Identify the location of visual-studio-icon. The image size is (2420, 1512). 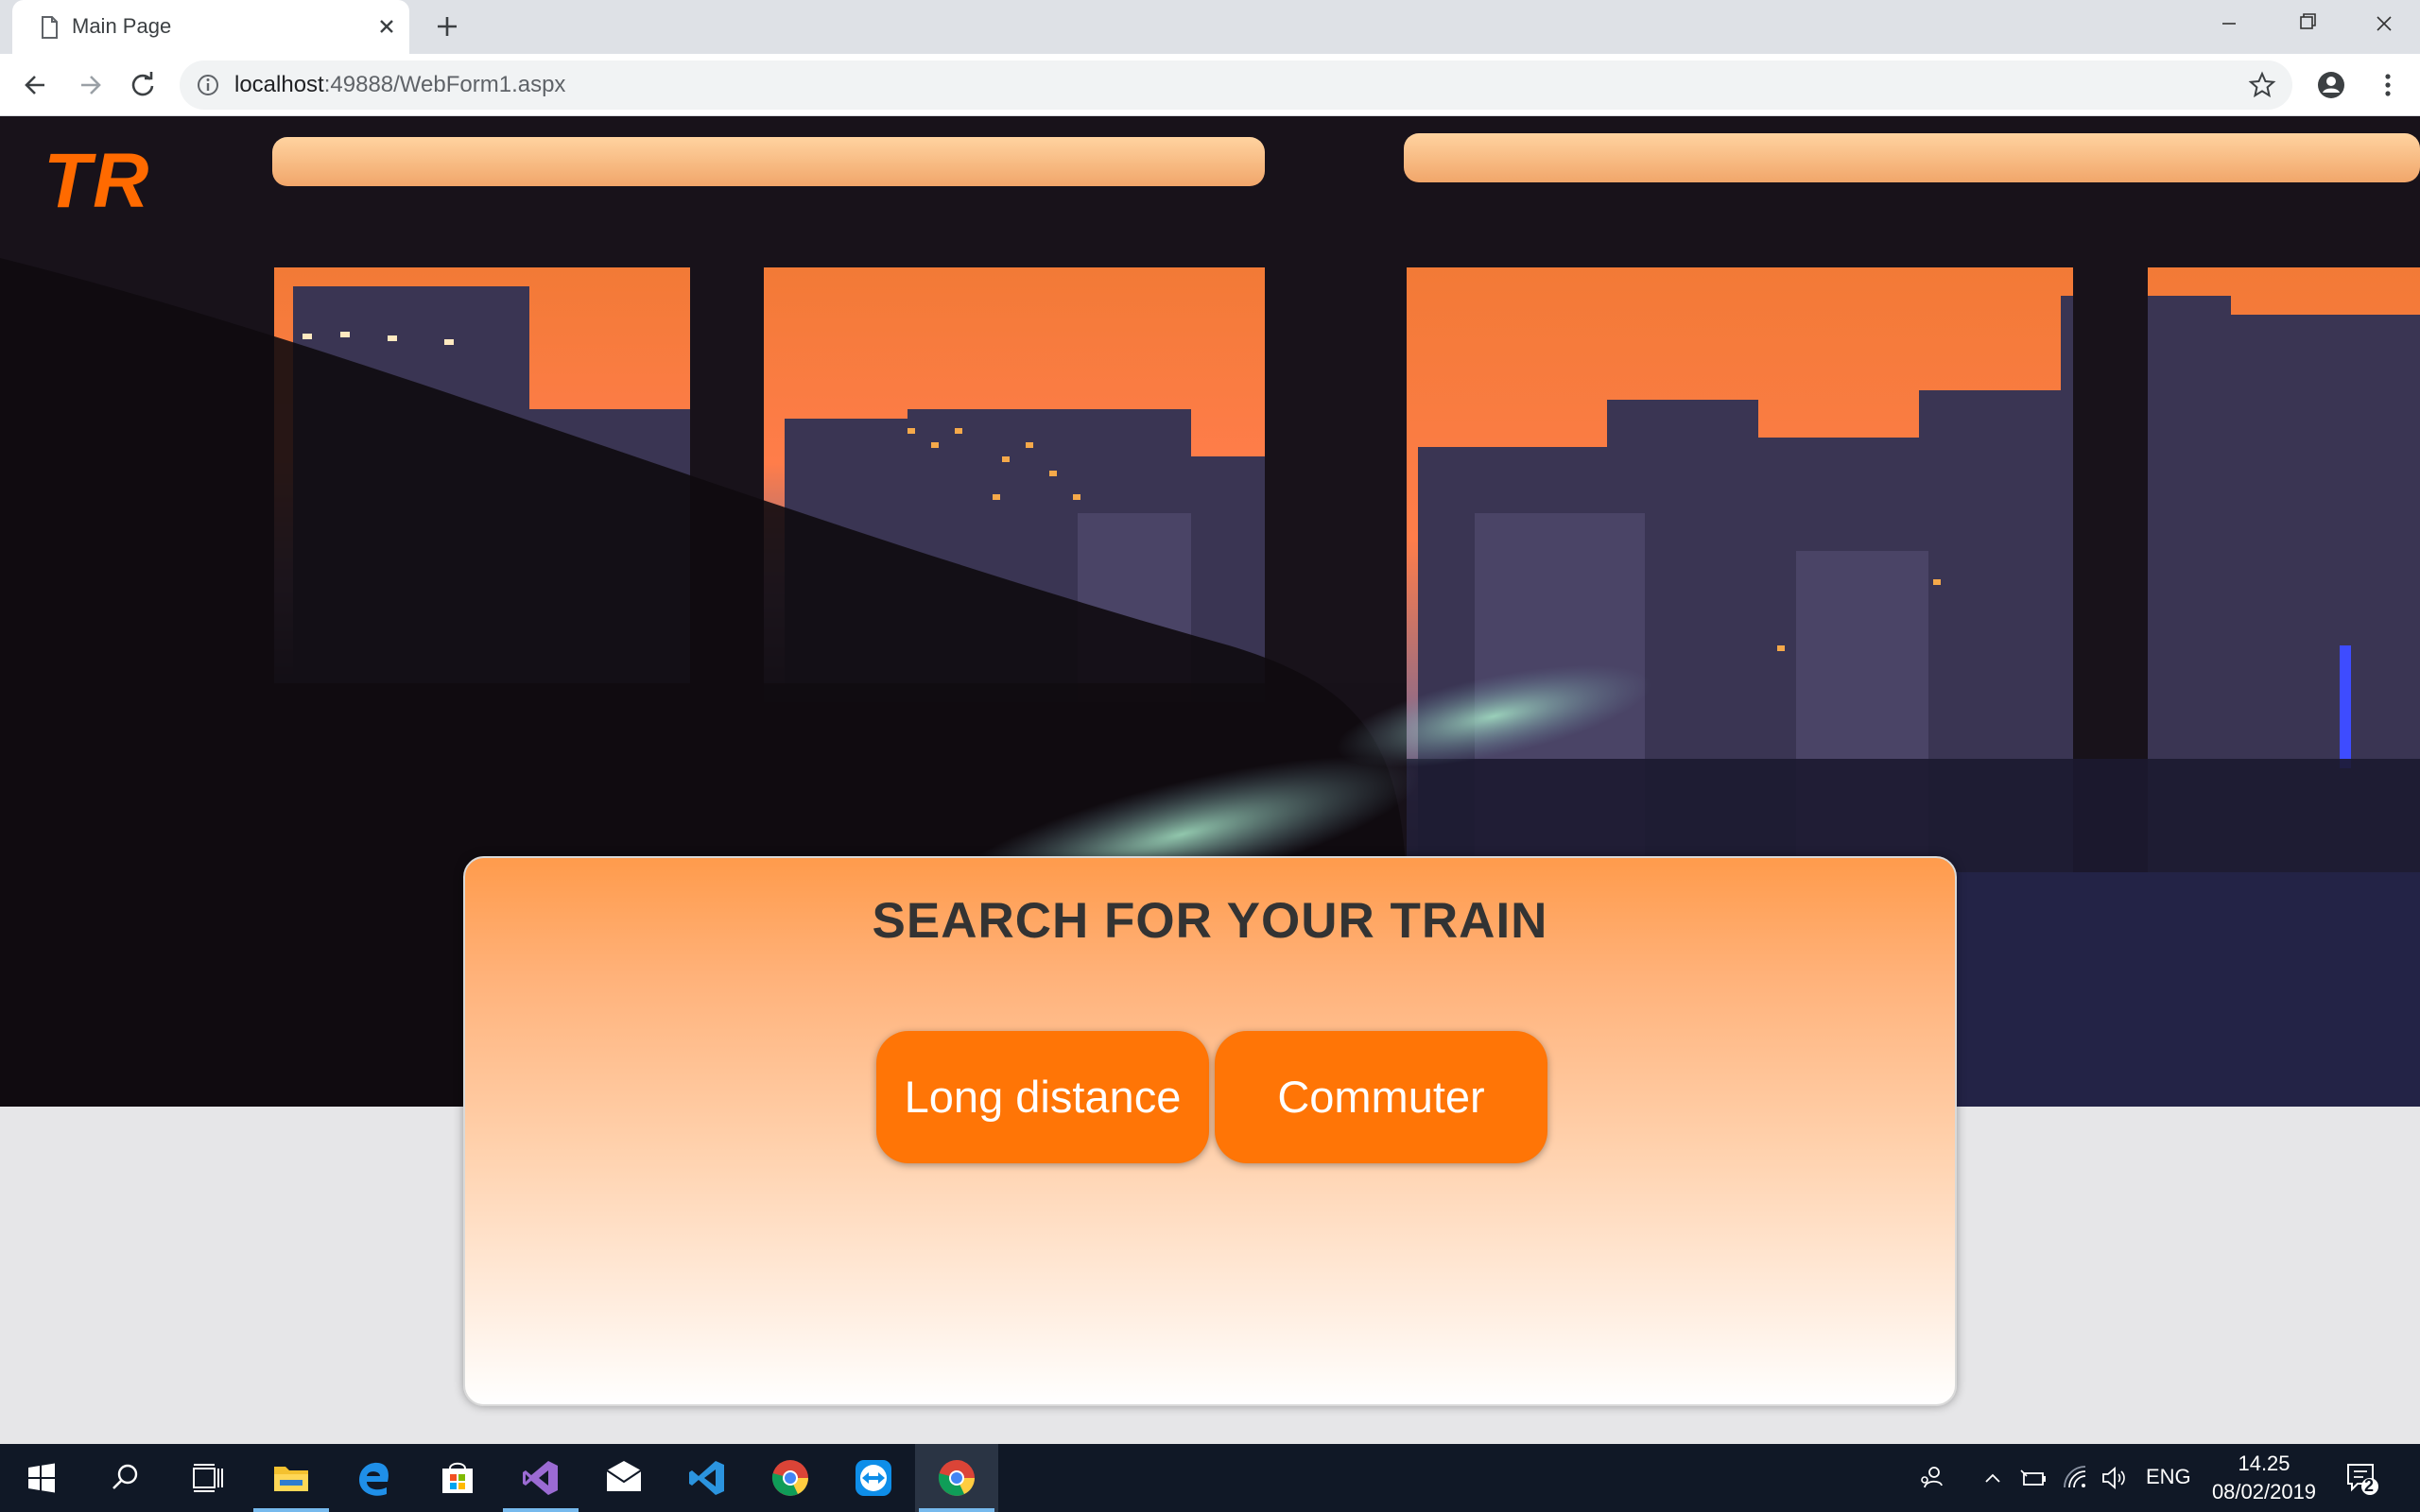
(540, 1478).